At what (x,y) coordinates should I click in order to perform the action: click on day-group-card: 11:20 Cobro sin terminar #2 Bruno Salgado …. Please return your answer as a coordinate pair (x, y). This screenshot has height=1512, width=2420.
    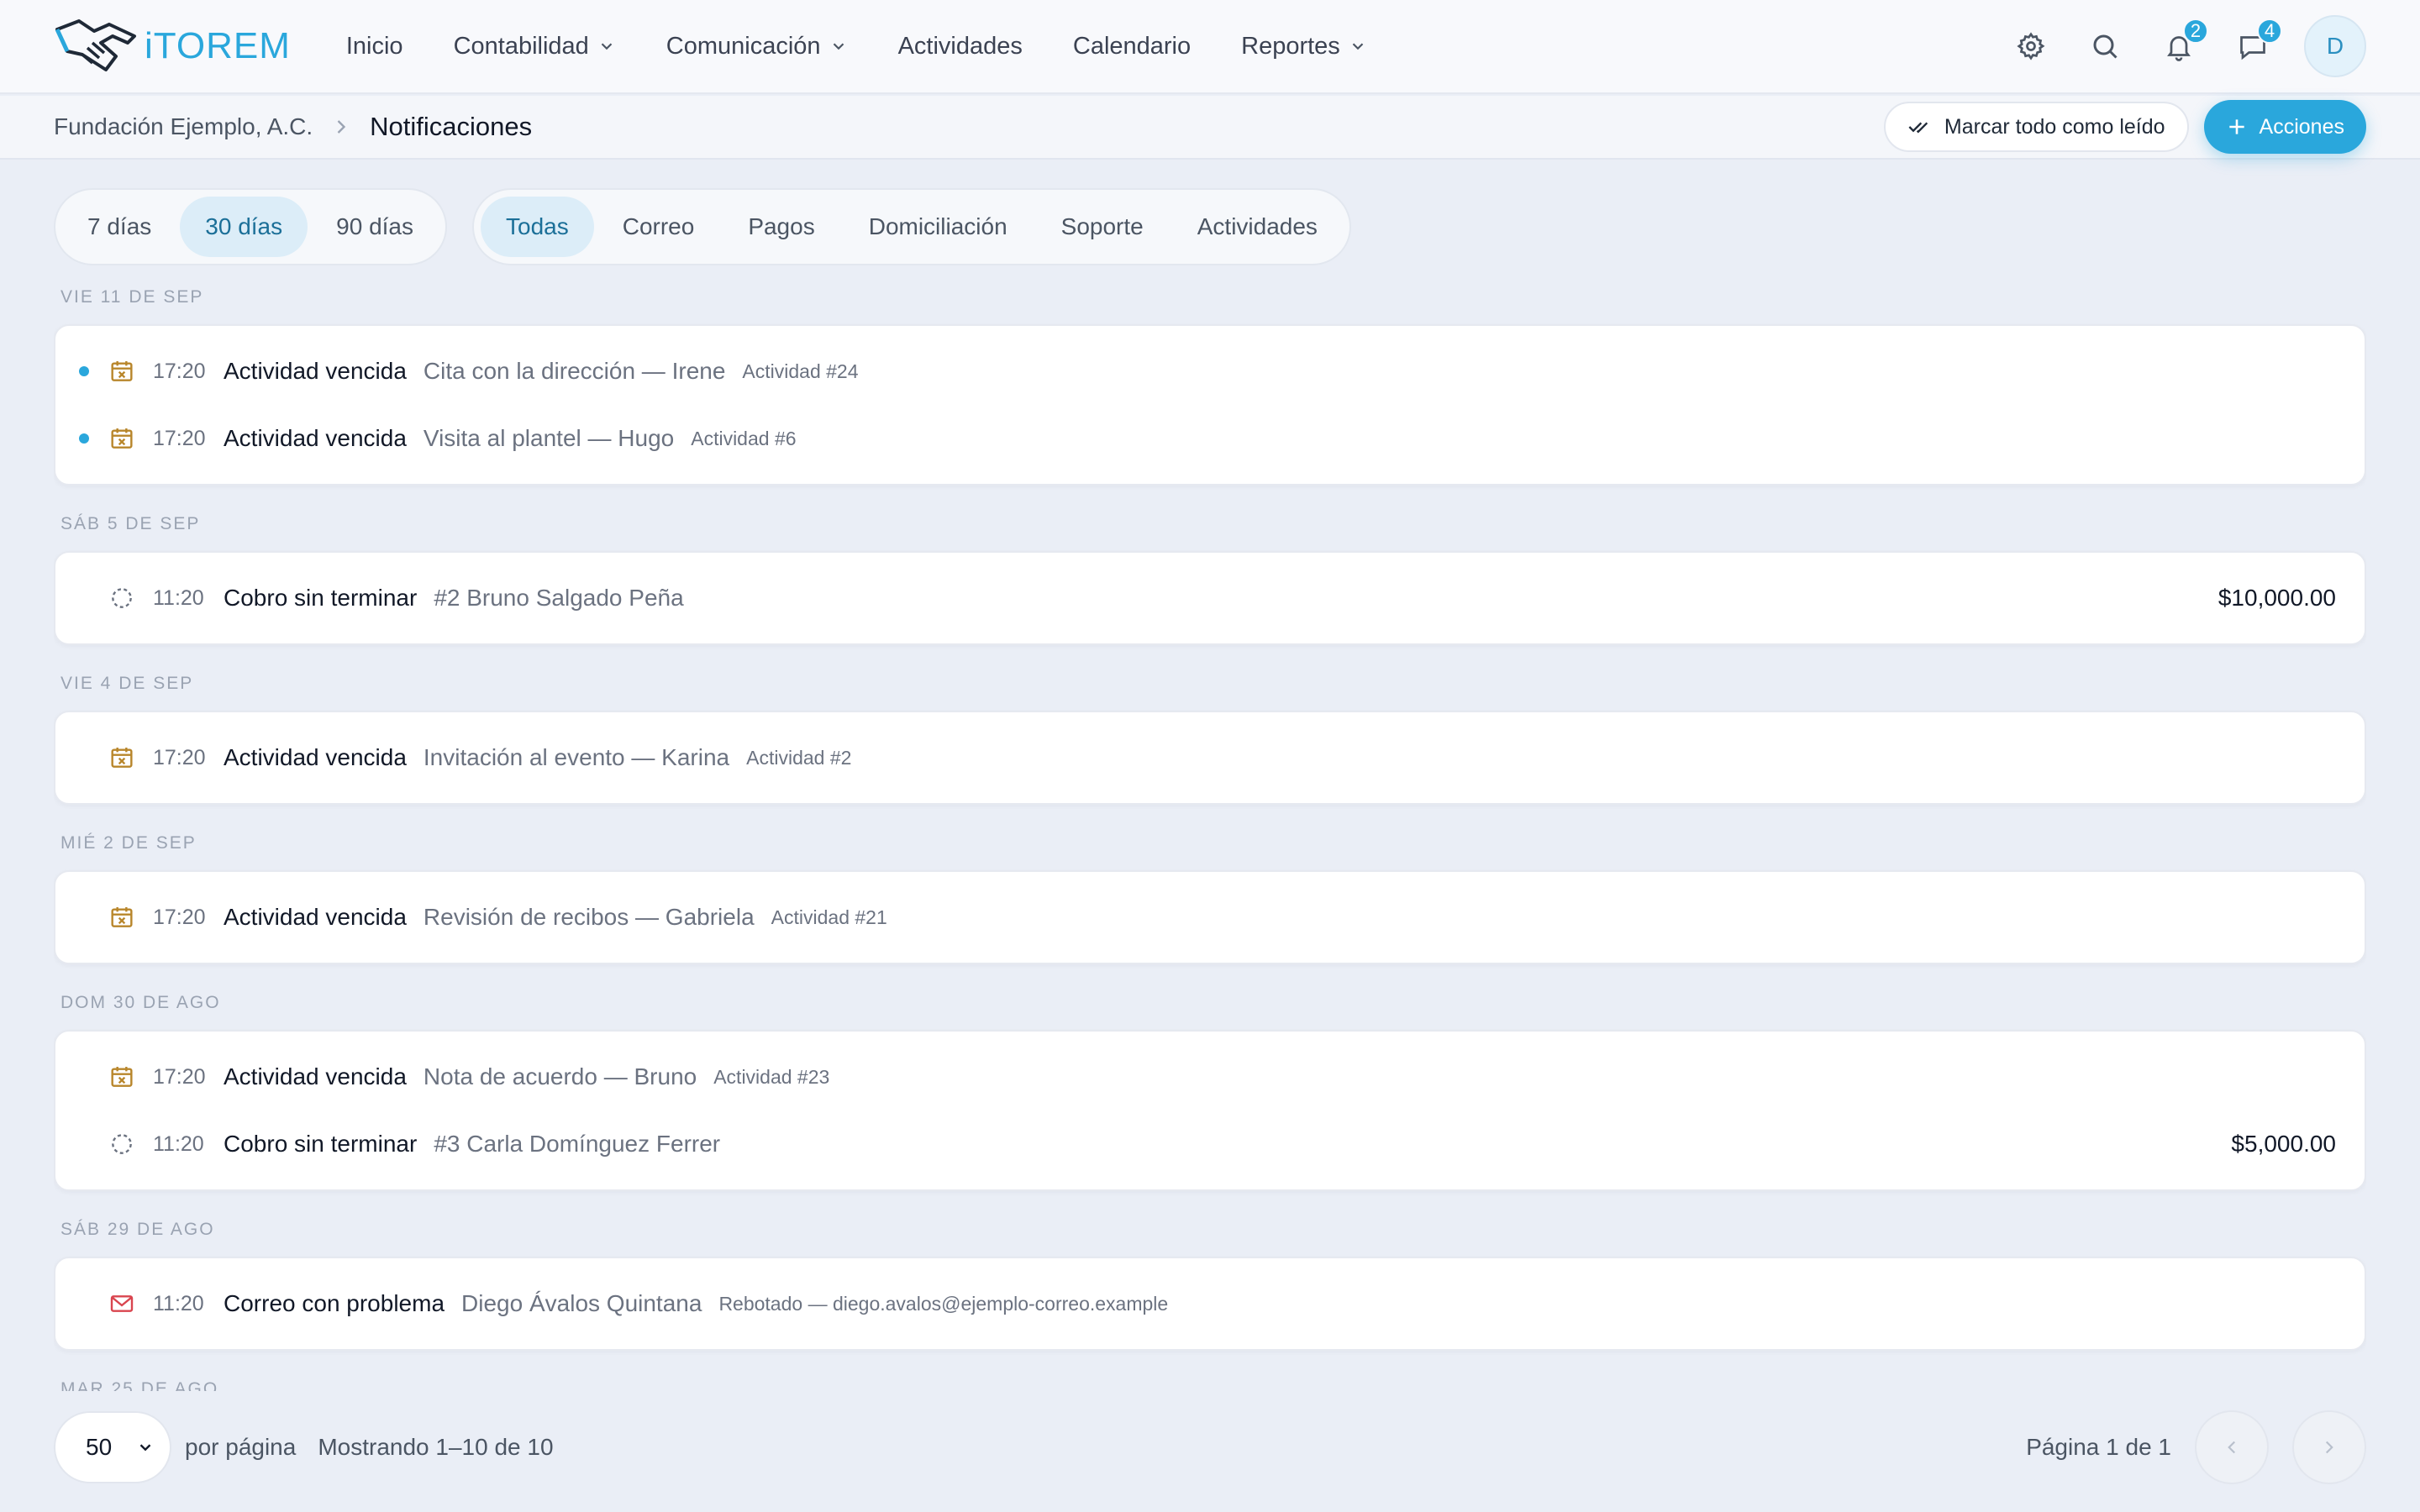
    Looking at the image, I should click on (1210, 598).